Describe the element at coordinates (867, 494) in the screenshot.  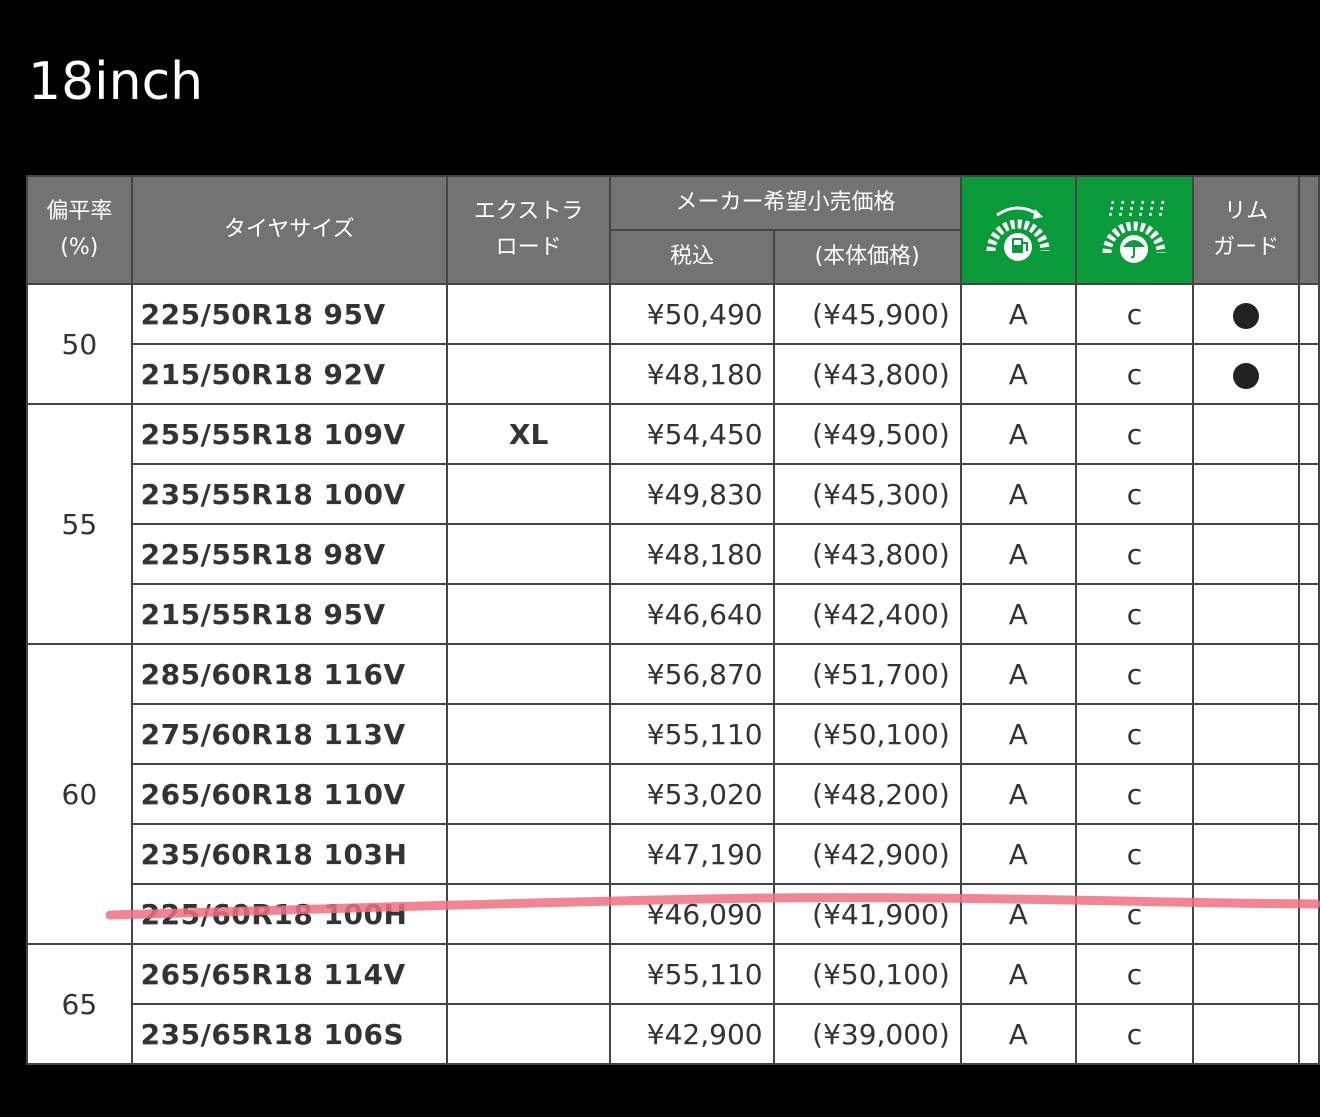
I see `price-base-cell: (¥45,300)` at that location.